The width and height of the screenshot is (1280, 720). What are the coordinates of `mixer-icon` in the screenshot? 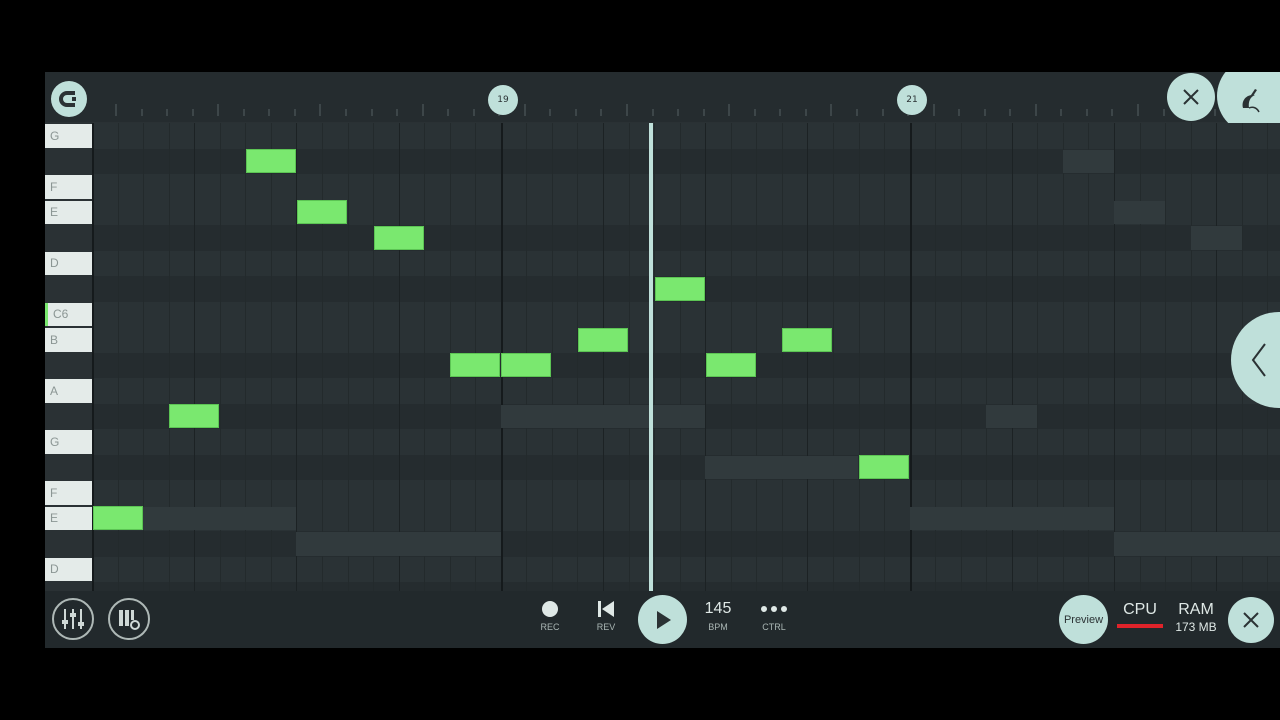 It's located at (73, 619).